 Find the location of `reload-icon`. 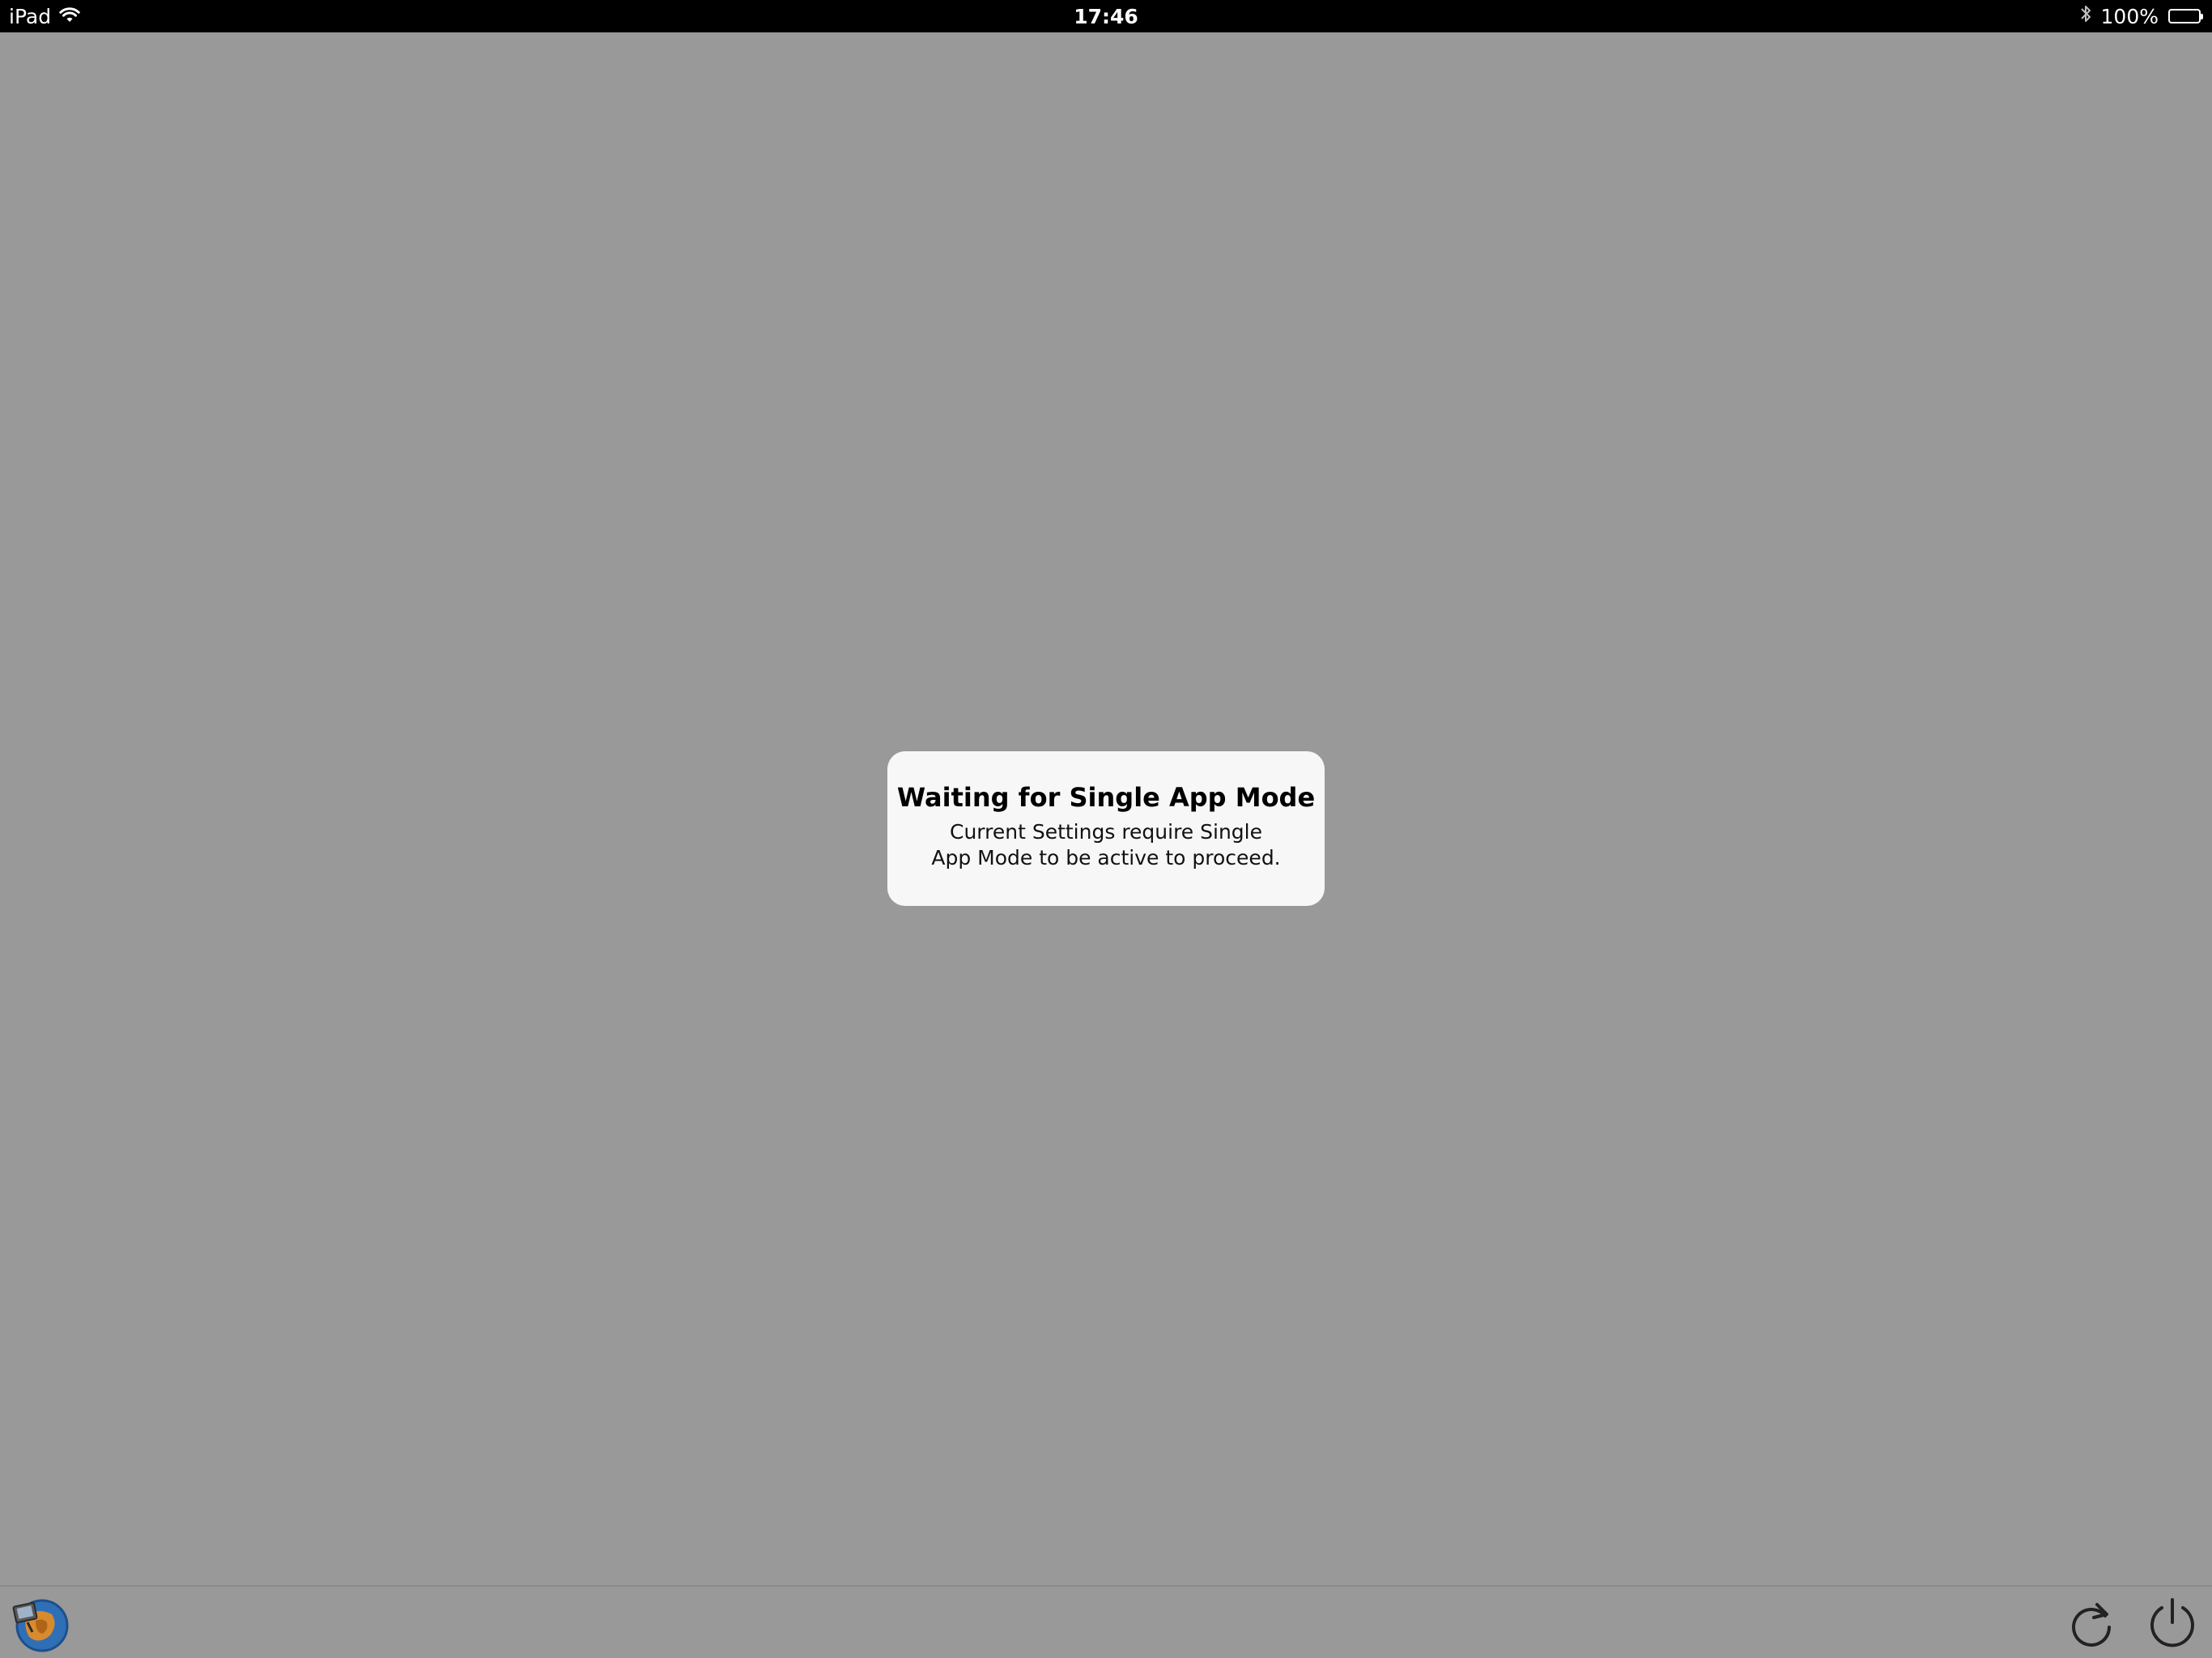

reload-icon is located at coordinates (2092, 1625).